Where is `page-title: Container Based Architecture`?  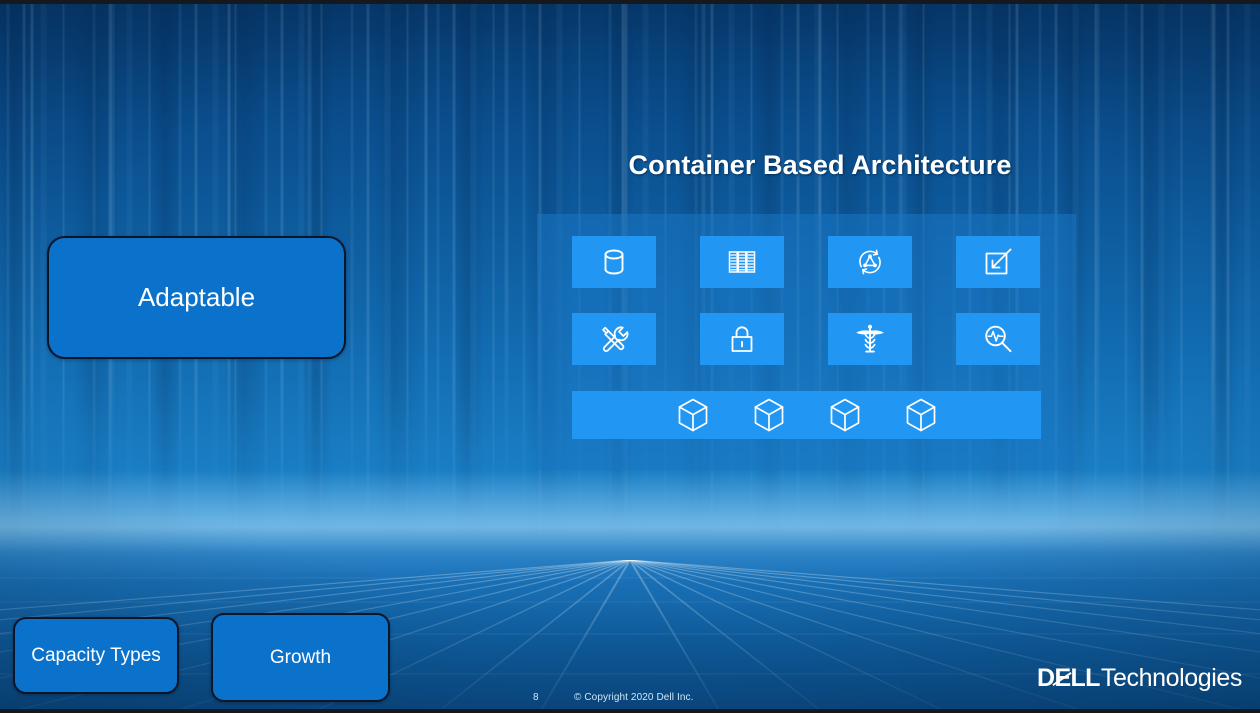
page-title: Container Based Architecture is located at coordinates (820, 165).